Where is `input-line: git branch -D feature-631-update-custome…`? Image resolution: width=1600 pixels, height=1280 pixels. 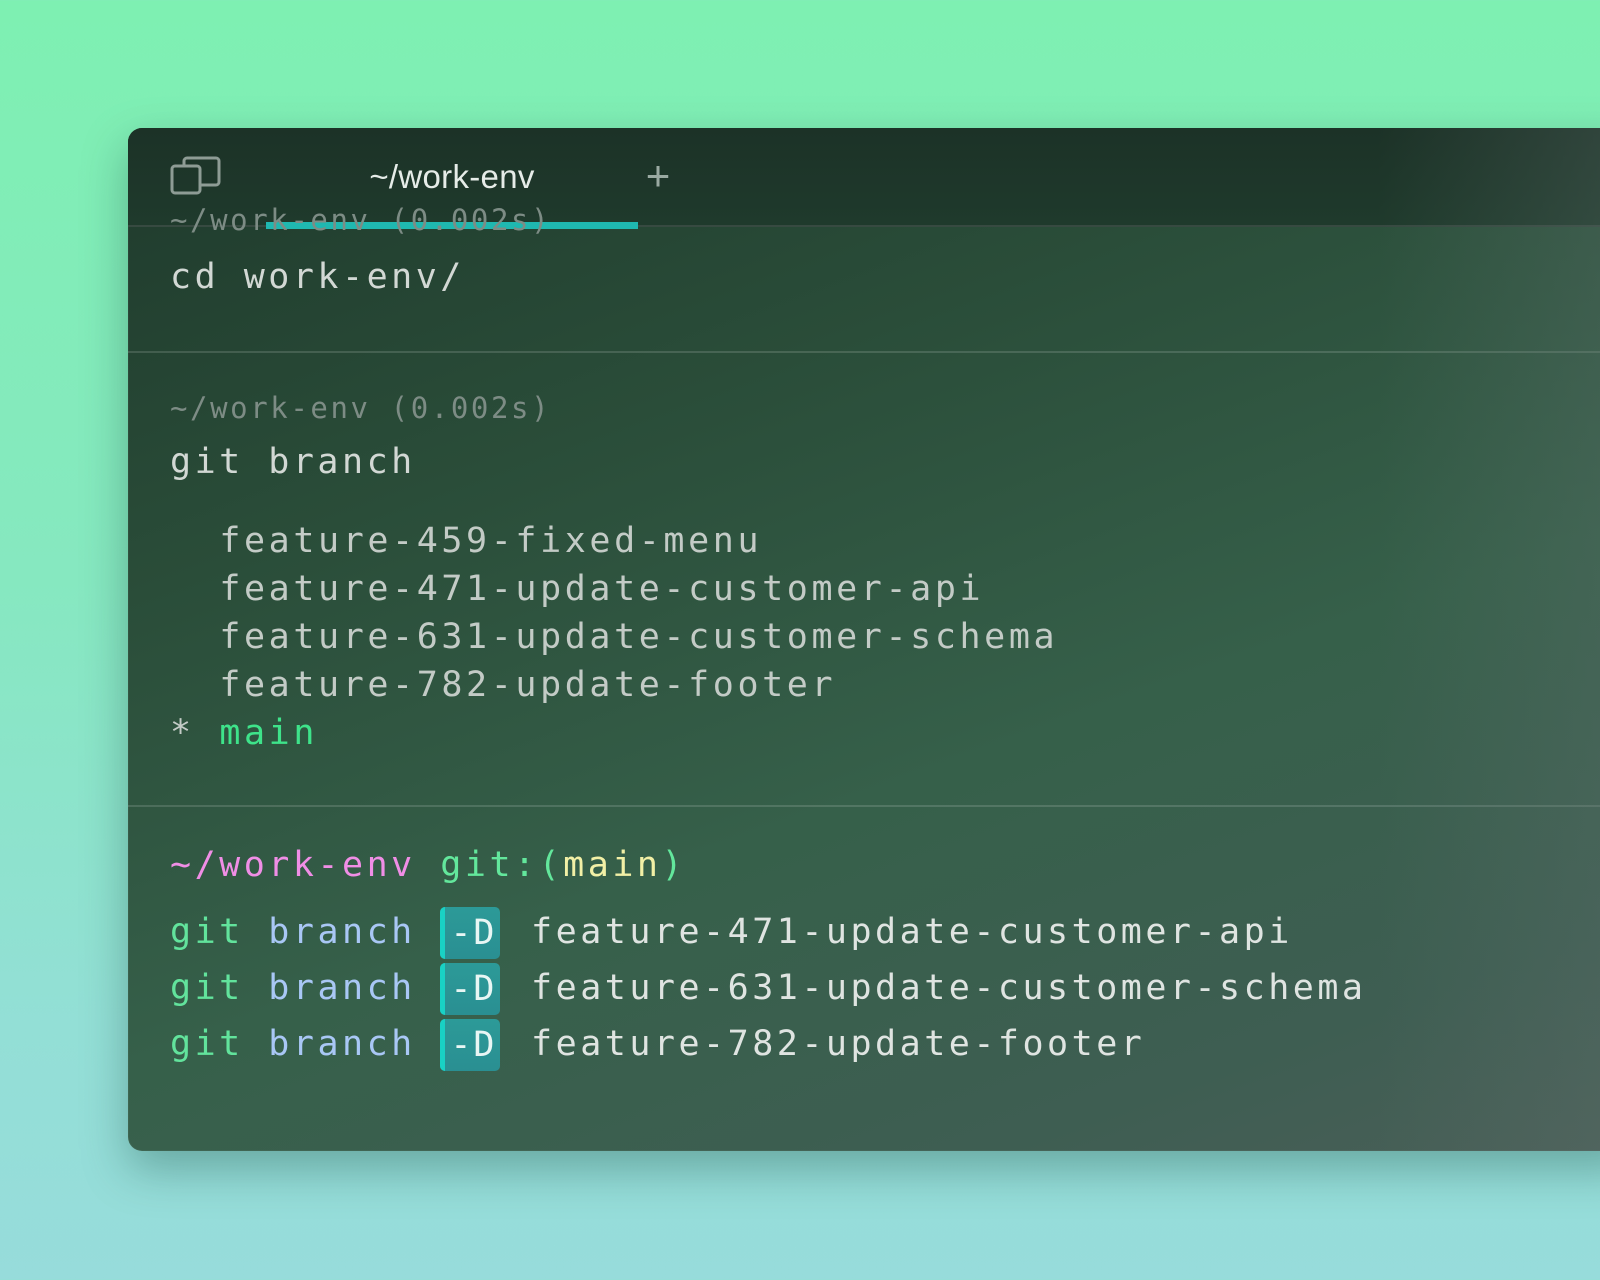
input-line: git branch -D feature-631-update-custome… is located at coordinates (768, 989).